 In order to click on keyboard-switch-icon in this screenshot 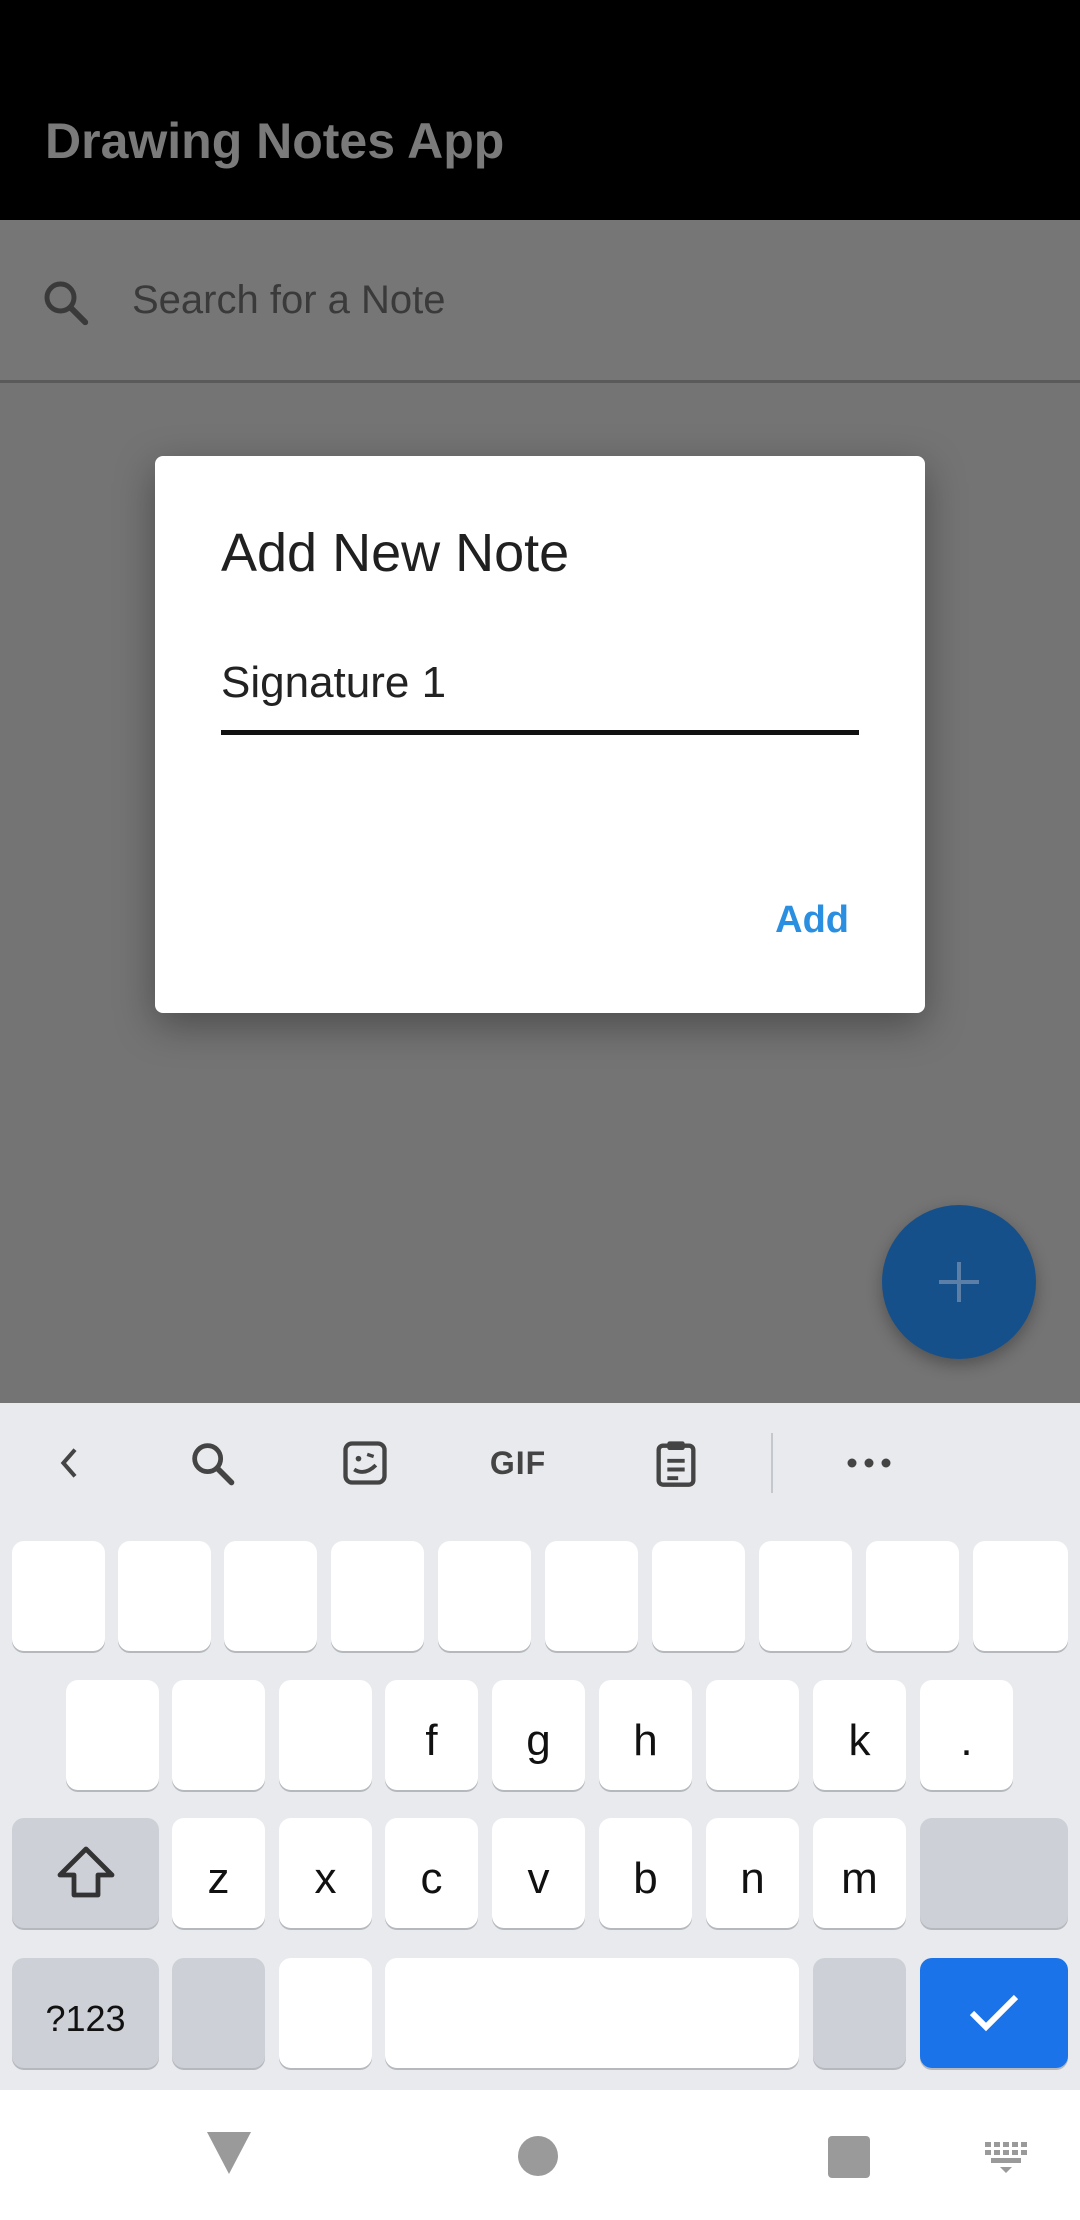, I will do `click(1006, 2157)`.